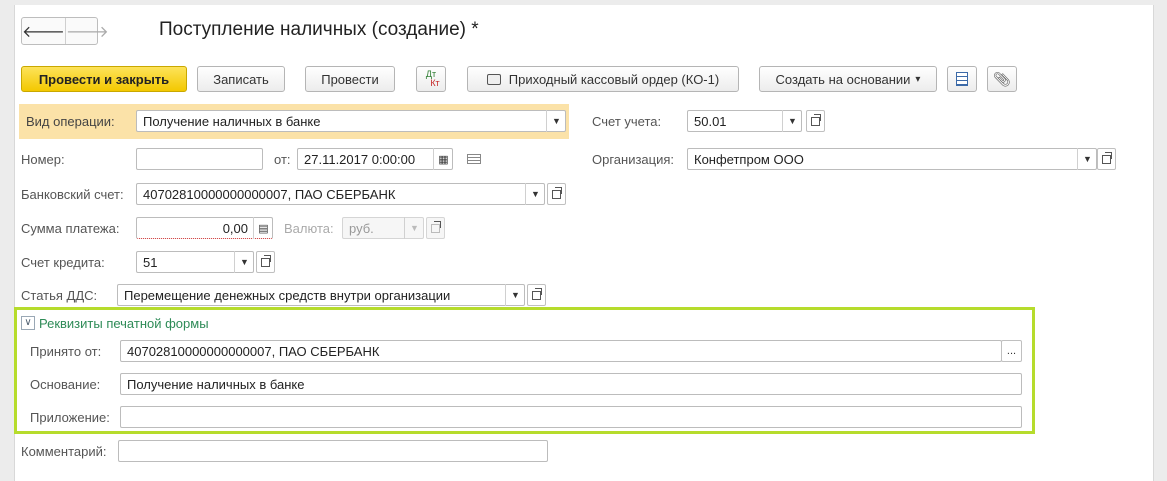  What do you see at coordinates (70, 417) in the screenshot?
I see `attachment-label: Приложение:` at bounding box center [70, 417].